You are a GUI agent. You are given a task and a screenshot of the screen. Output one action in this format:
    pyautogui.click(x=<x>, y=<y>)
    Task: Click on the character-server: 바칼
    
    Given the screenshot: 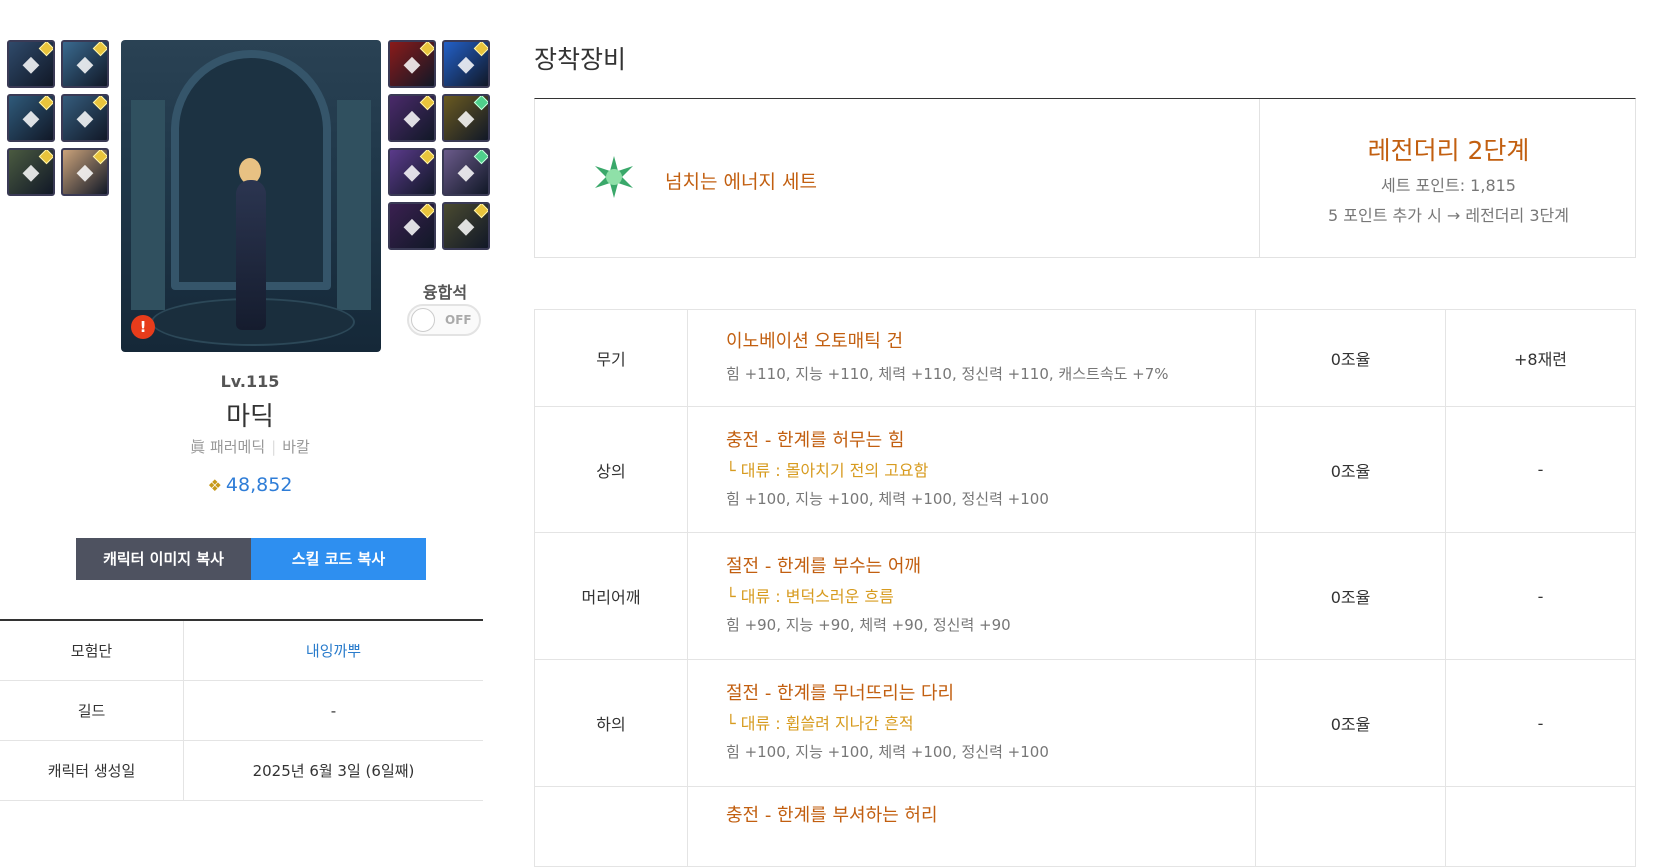 What is the action you would take?
    pyautogui.click(x=296, y=447)
    